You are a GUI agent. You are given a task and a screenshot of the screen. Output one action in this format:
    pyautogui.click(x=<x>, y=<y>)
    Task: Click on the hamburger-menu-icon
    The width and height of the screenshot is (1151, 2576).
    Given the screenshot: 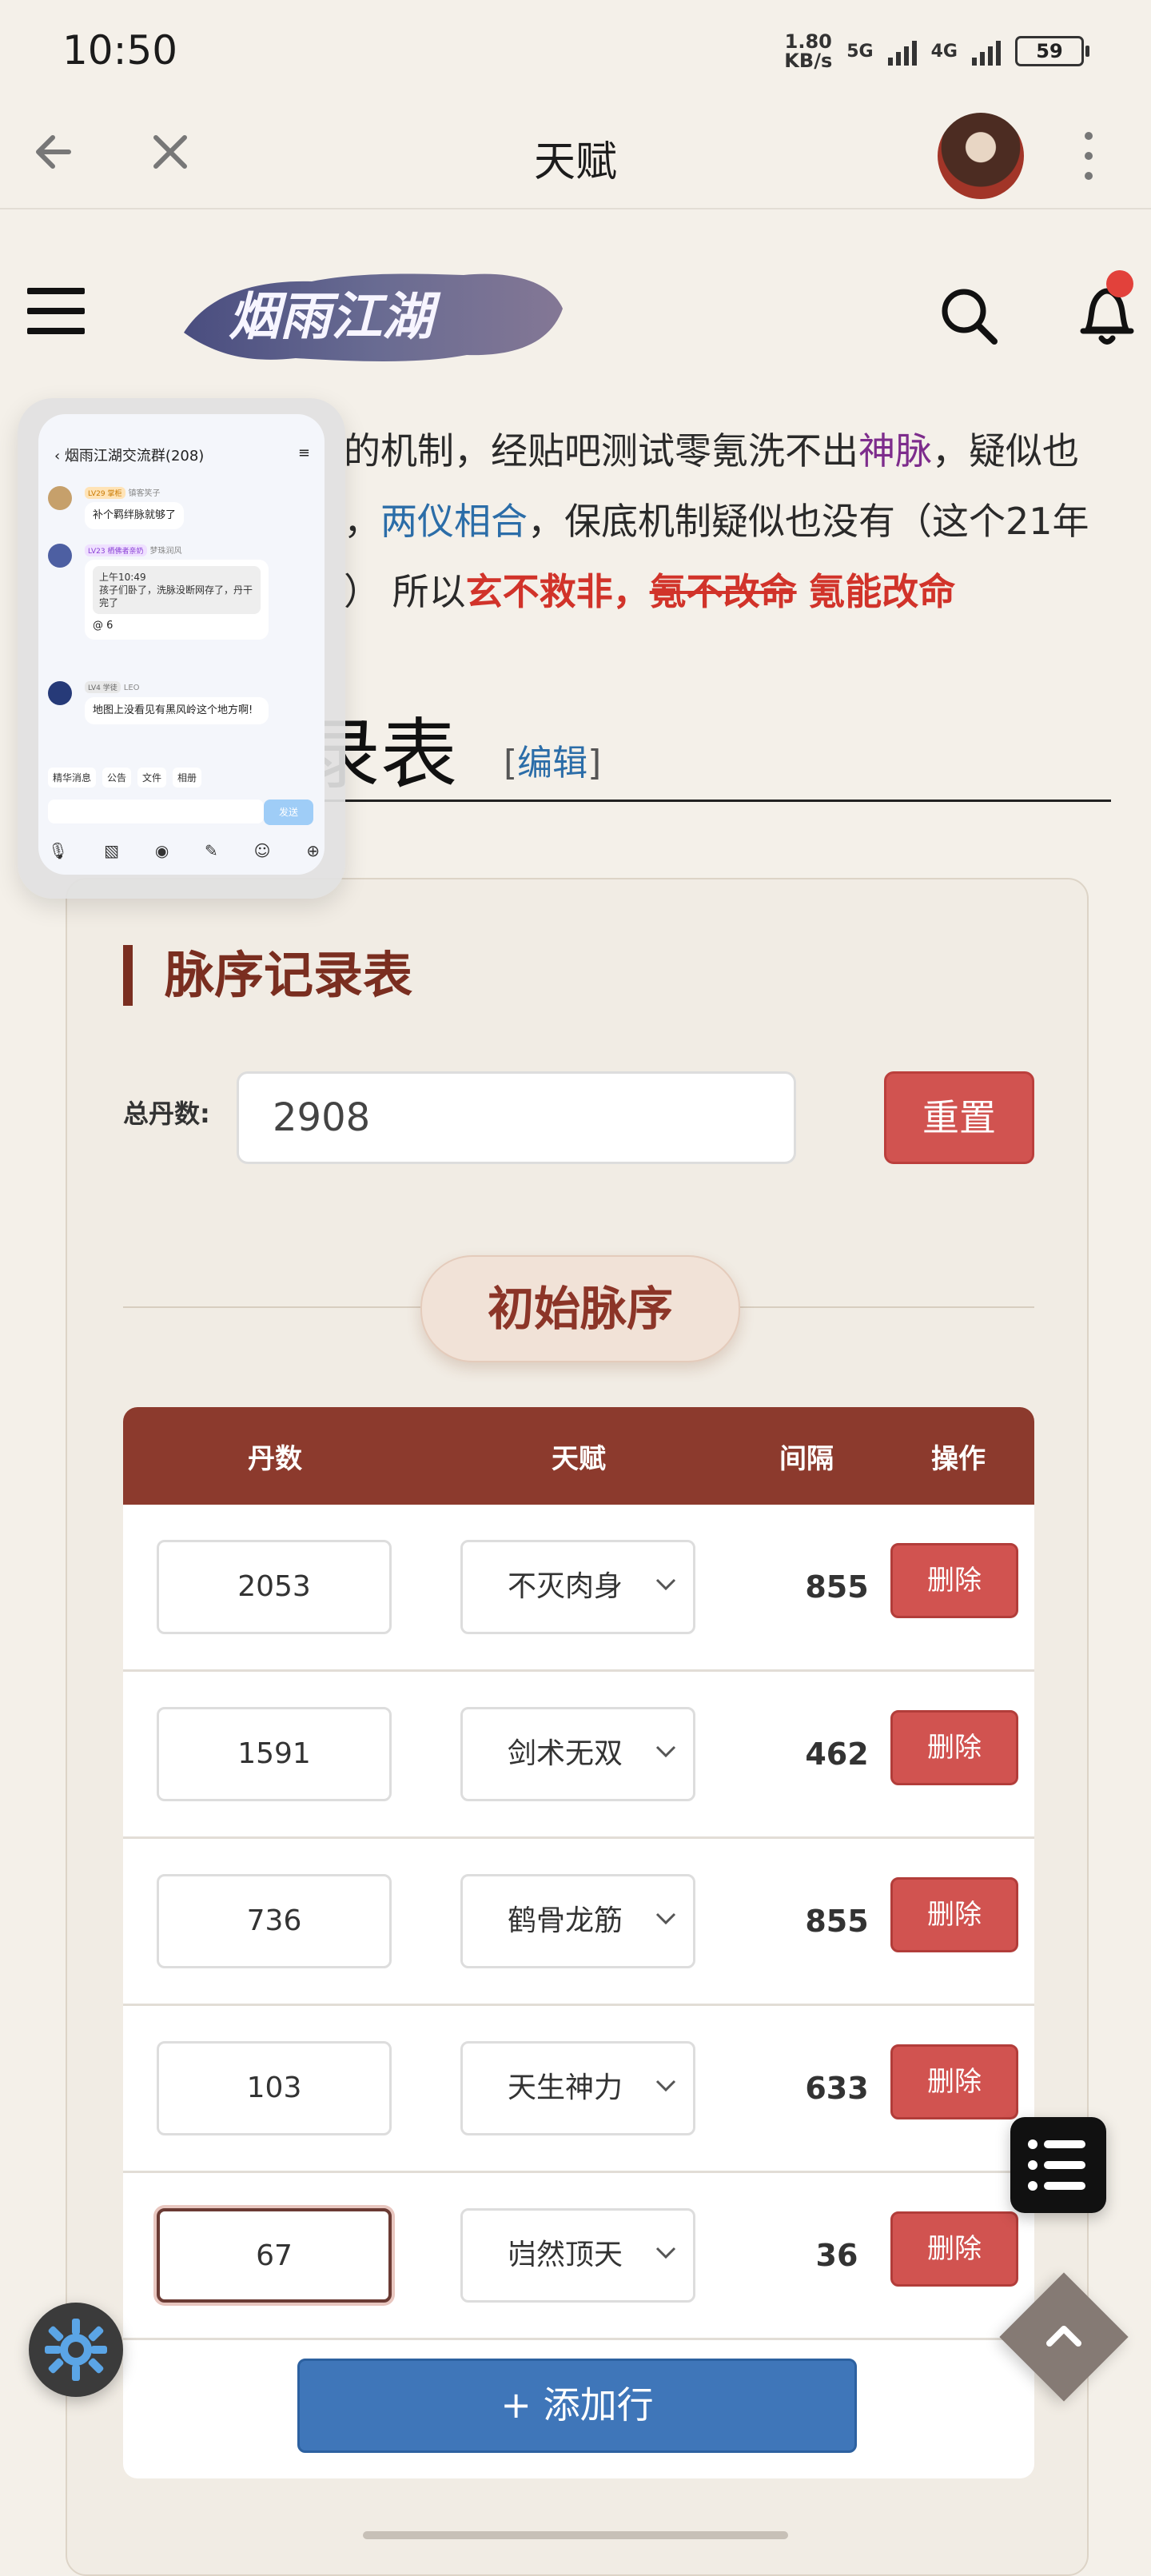 What is the action you would take?
    pyautogui.click(x=56, y=311)
    